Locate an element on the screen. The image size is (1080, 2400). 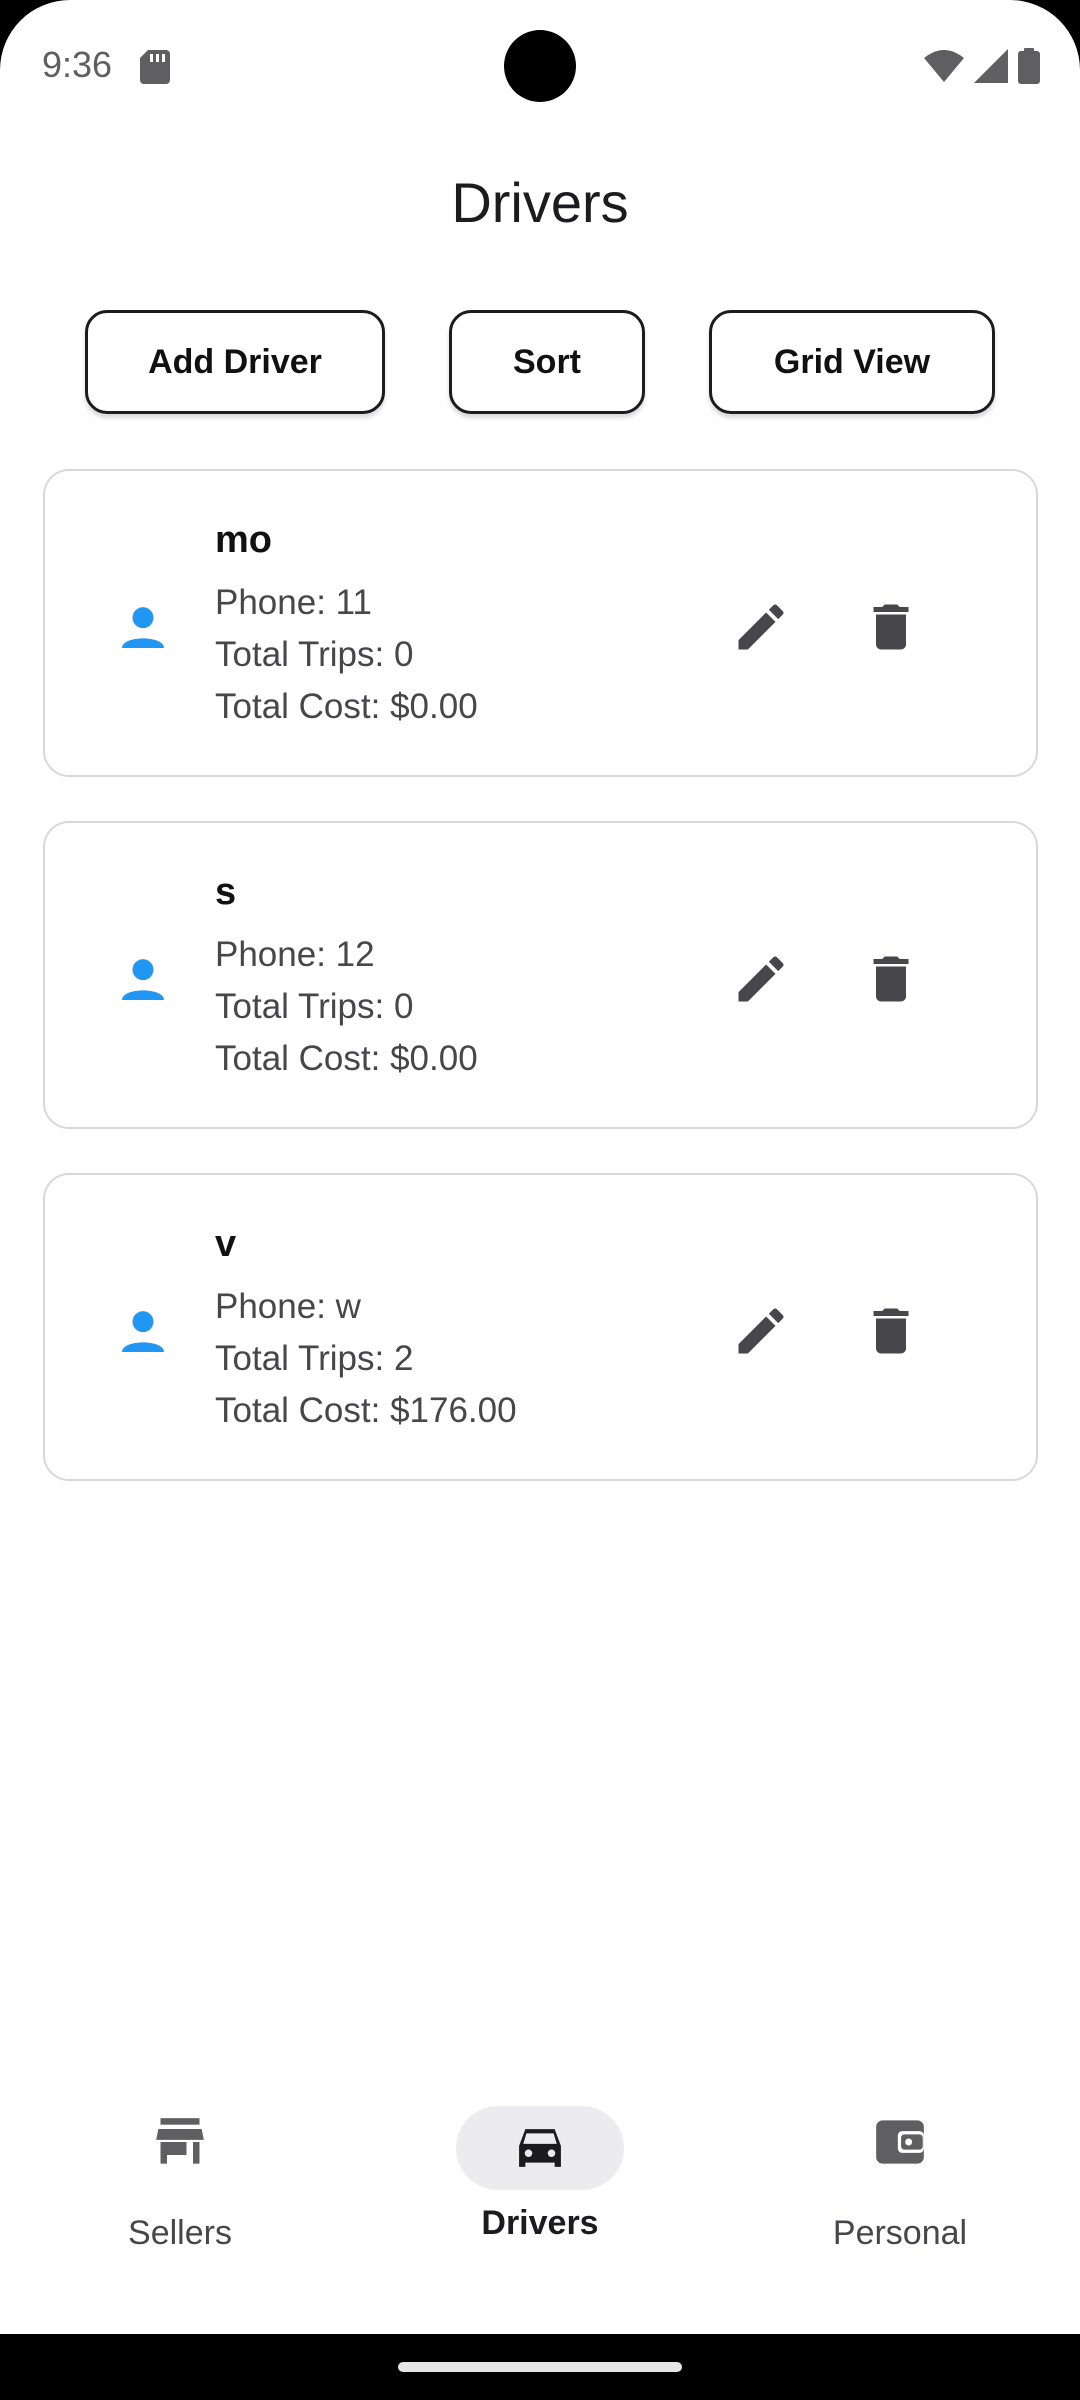
status-time: 9:36 is located at coordinates (77, 64).